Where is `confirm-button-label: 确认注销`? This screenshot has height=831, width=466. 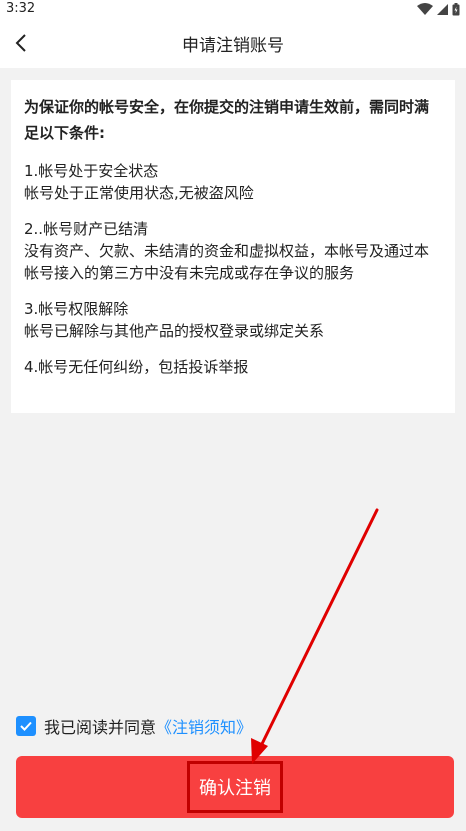 confirm-button-label: 确认注销 is located at coordinates (235, 787).